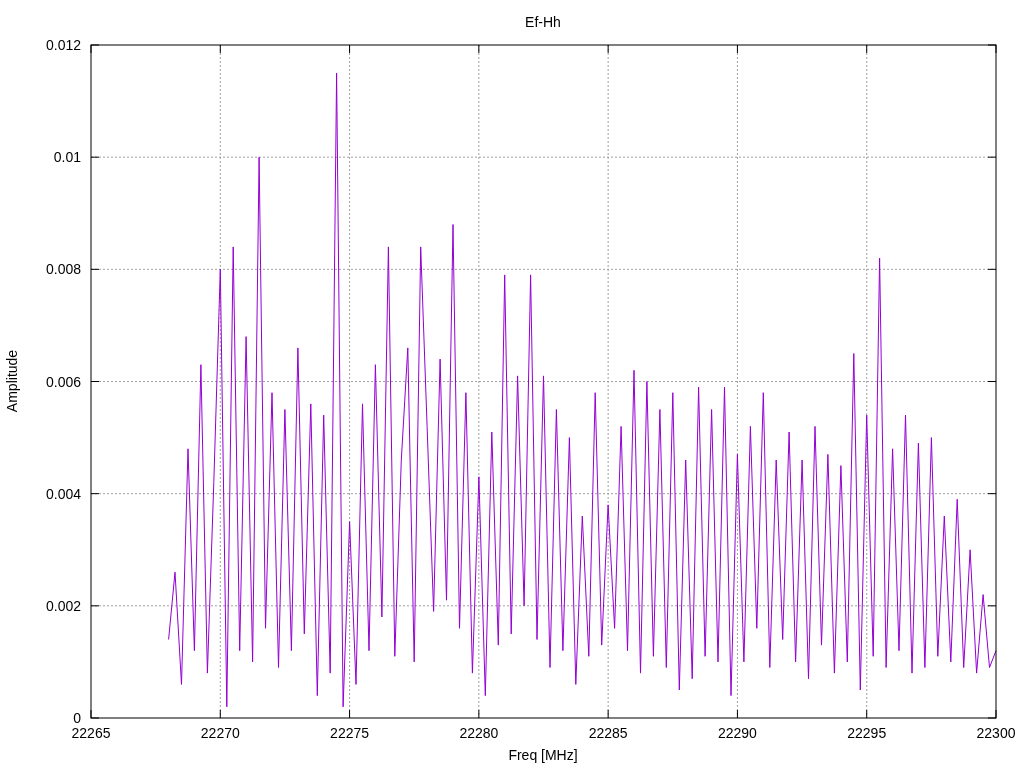  What do you see at coordinates (543, 22) in the screenshot?
I see `chart-title: Ef-Hh` at bounding box center [543, 22].